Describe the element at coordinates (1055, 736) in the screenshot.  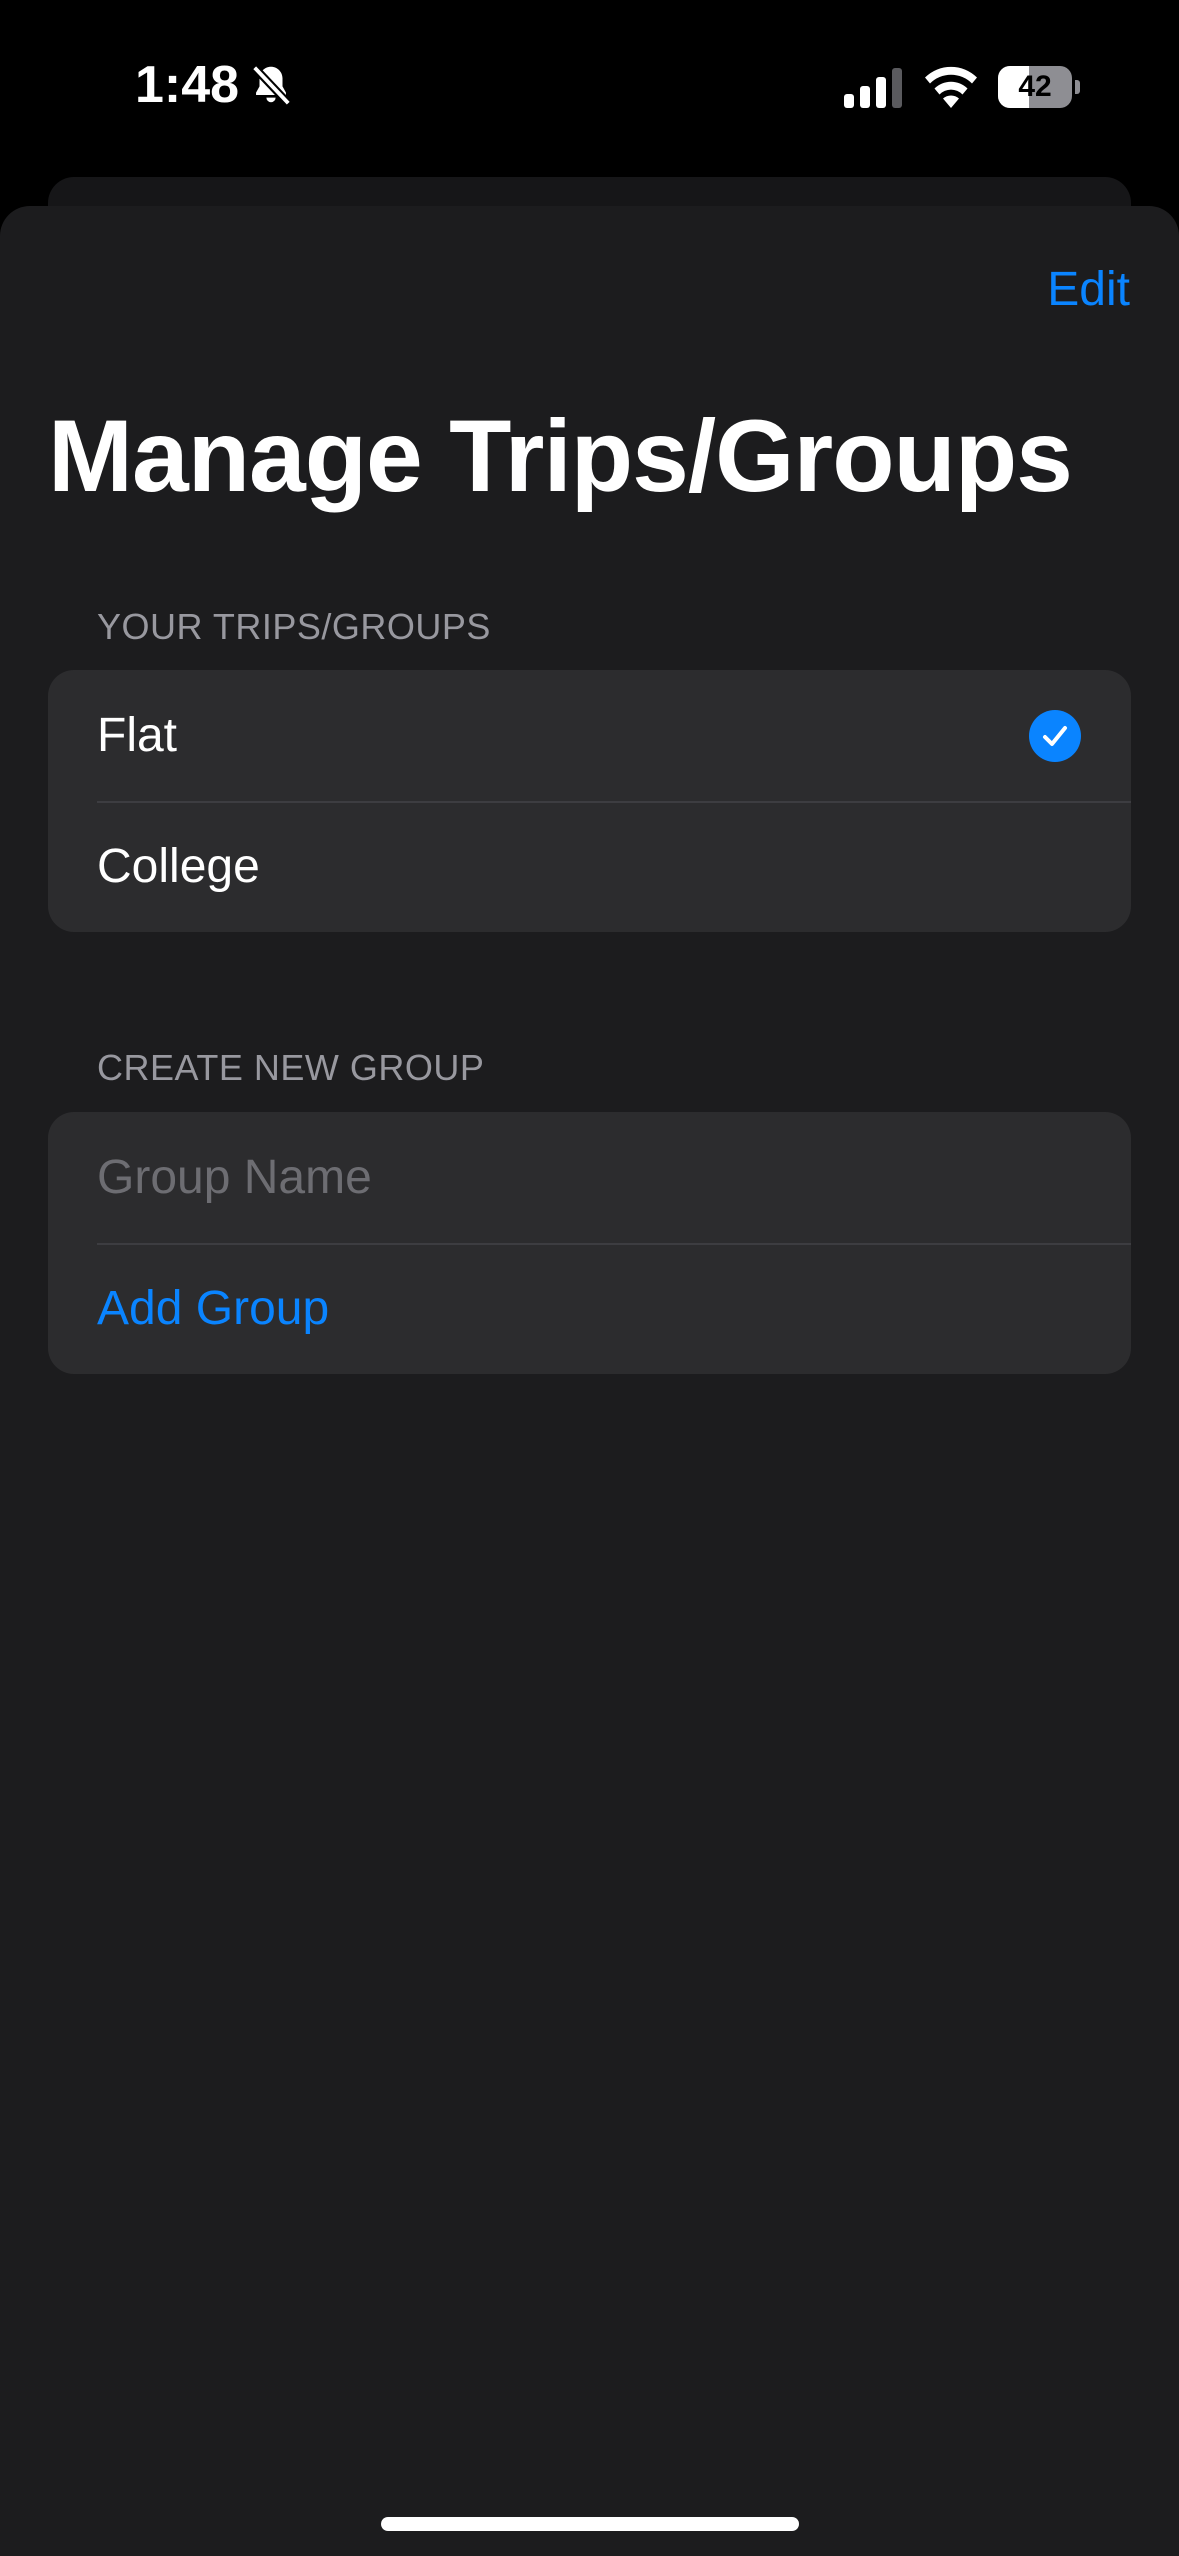
I see `checkmark-circle-icon` at that location.